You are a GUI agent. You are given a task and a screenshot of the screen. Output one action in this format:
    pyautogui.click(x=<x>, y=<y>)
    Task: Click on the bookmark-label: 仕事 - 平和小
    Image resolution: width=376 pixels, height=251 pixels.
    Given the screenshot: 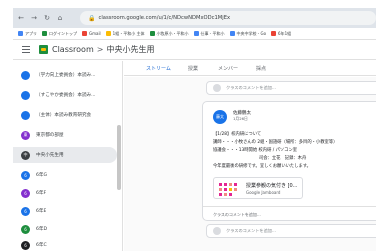 What is the action you would take?
    pyautogui.click(x=212, y=33)
    